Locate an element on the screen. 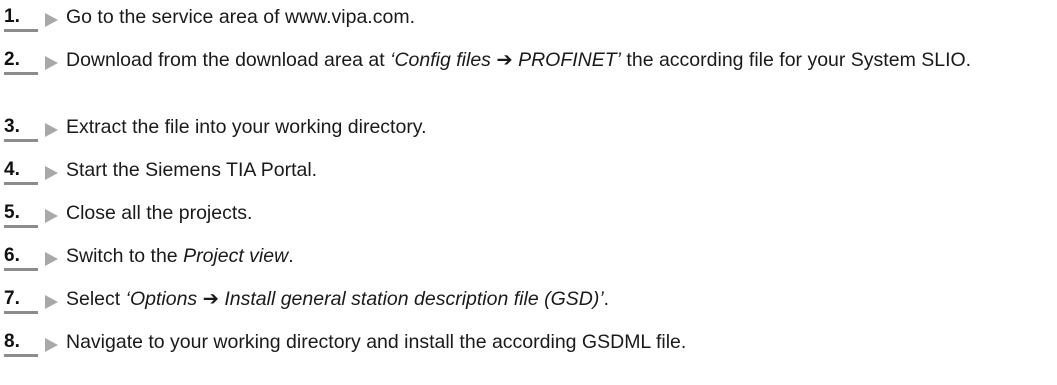 This screenshot has height=385, width=1057. step-number: 4. is located at coordinates (12, 169).